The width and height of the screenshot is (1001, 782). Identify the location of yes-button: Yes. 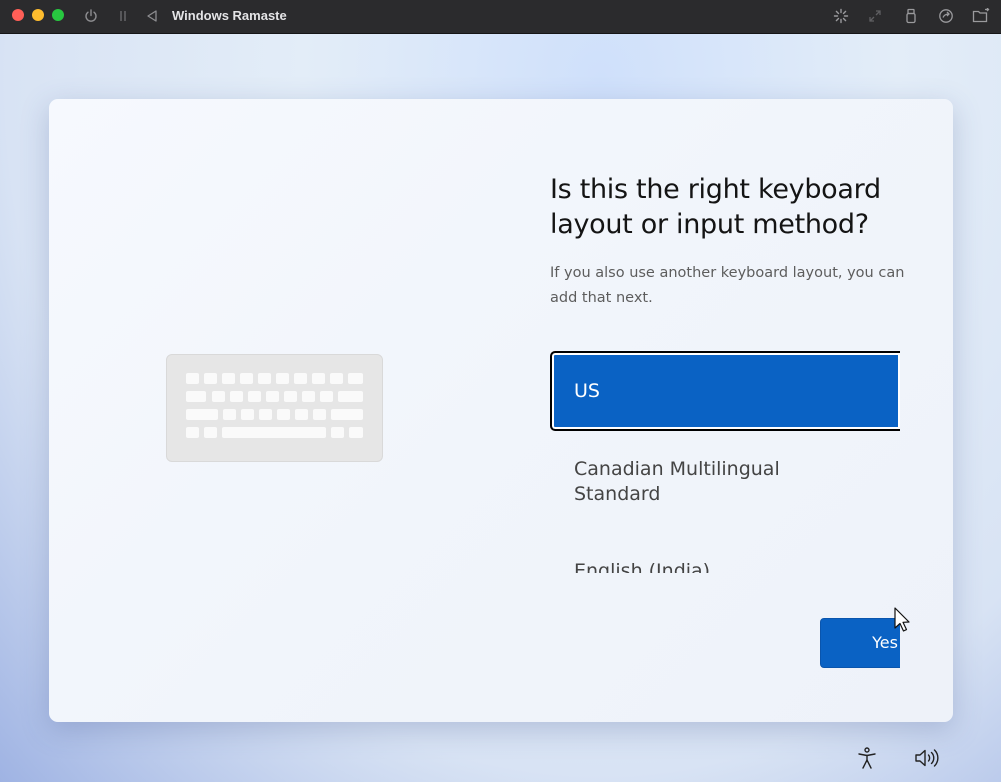
(860, 643).